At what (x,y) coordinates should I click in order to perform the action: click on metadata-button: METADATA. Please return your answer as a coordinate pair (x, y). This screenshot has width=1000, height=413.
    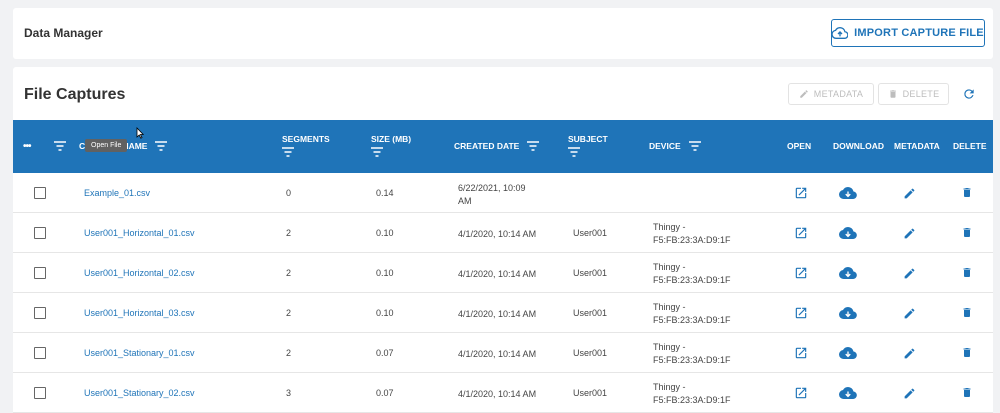
    Looking at the image, I should click on (831, 94).